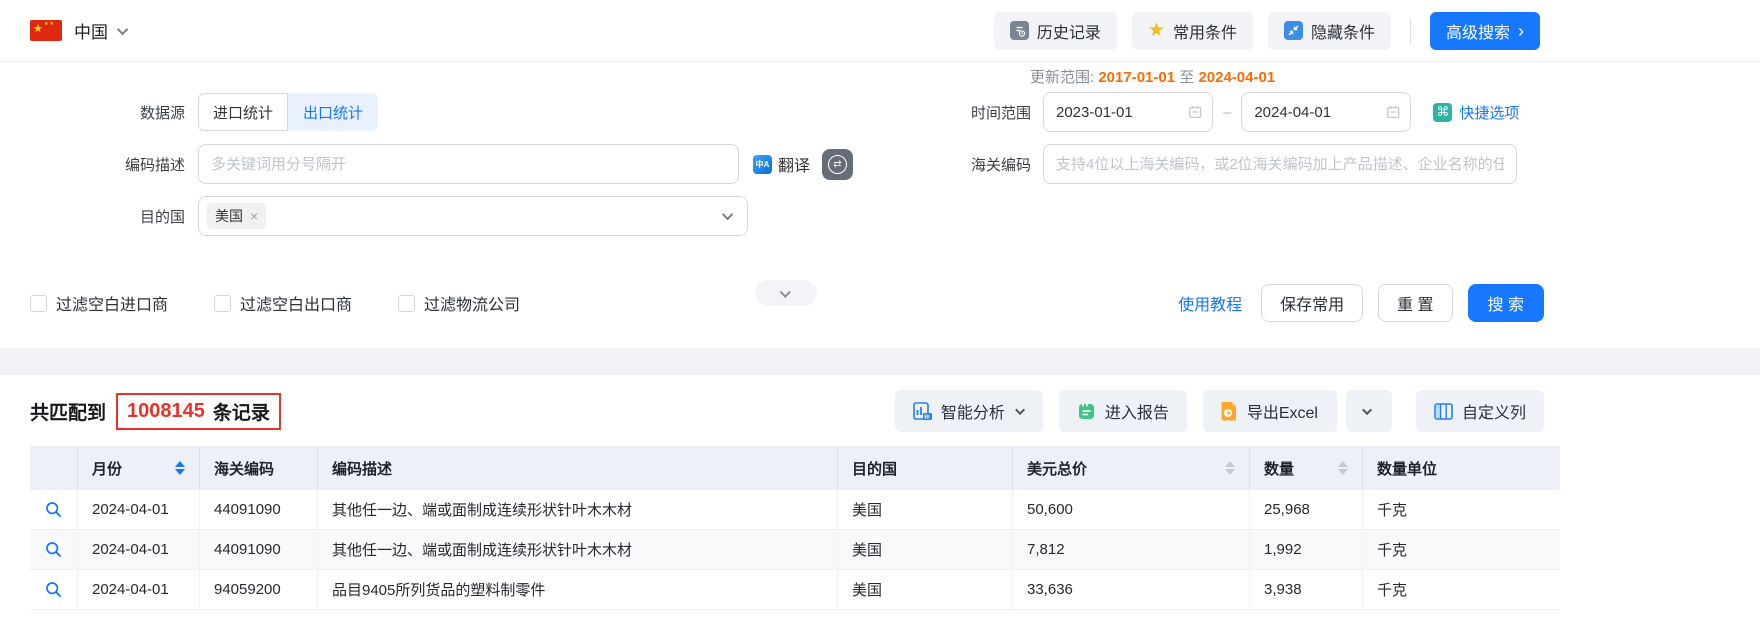 The width and height of the screenshot is (1760, 644). I want to click on enter-report-button: 进入报告, so click(1122, 411).